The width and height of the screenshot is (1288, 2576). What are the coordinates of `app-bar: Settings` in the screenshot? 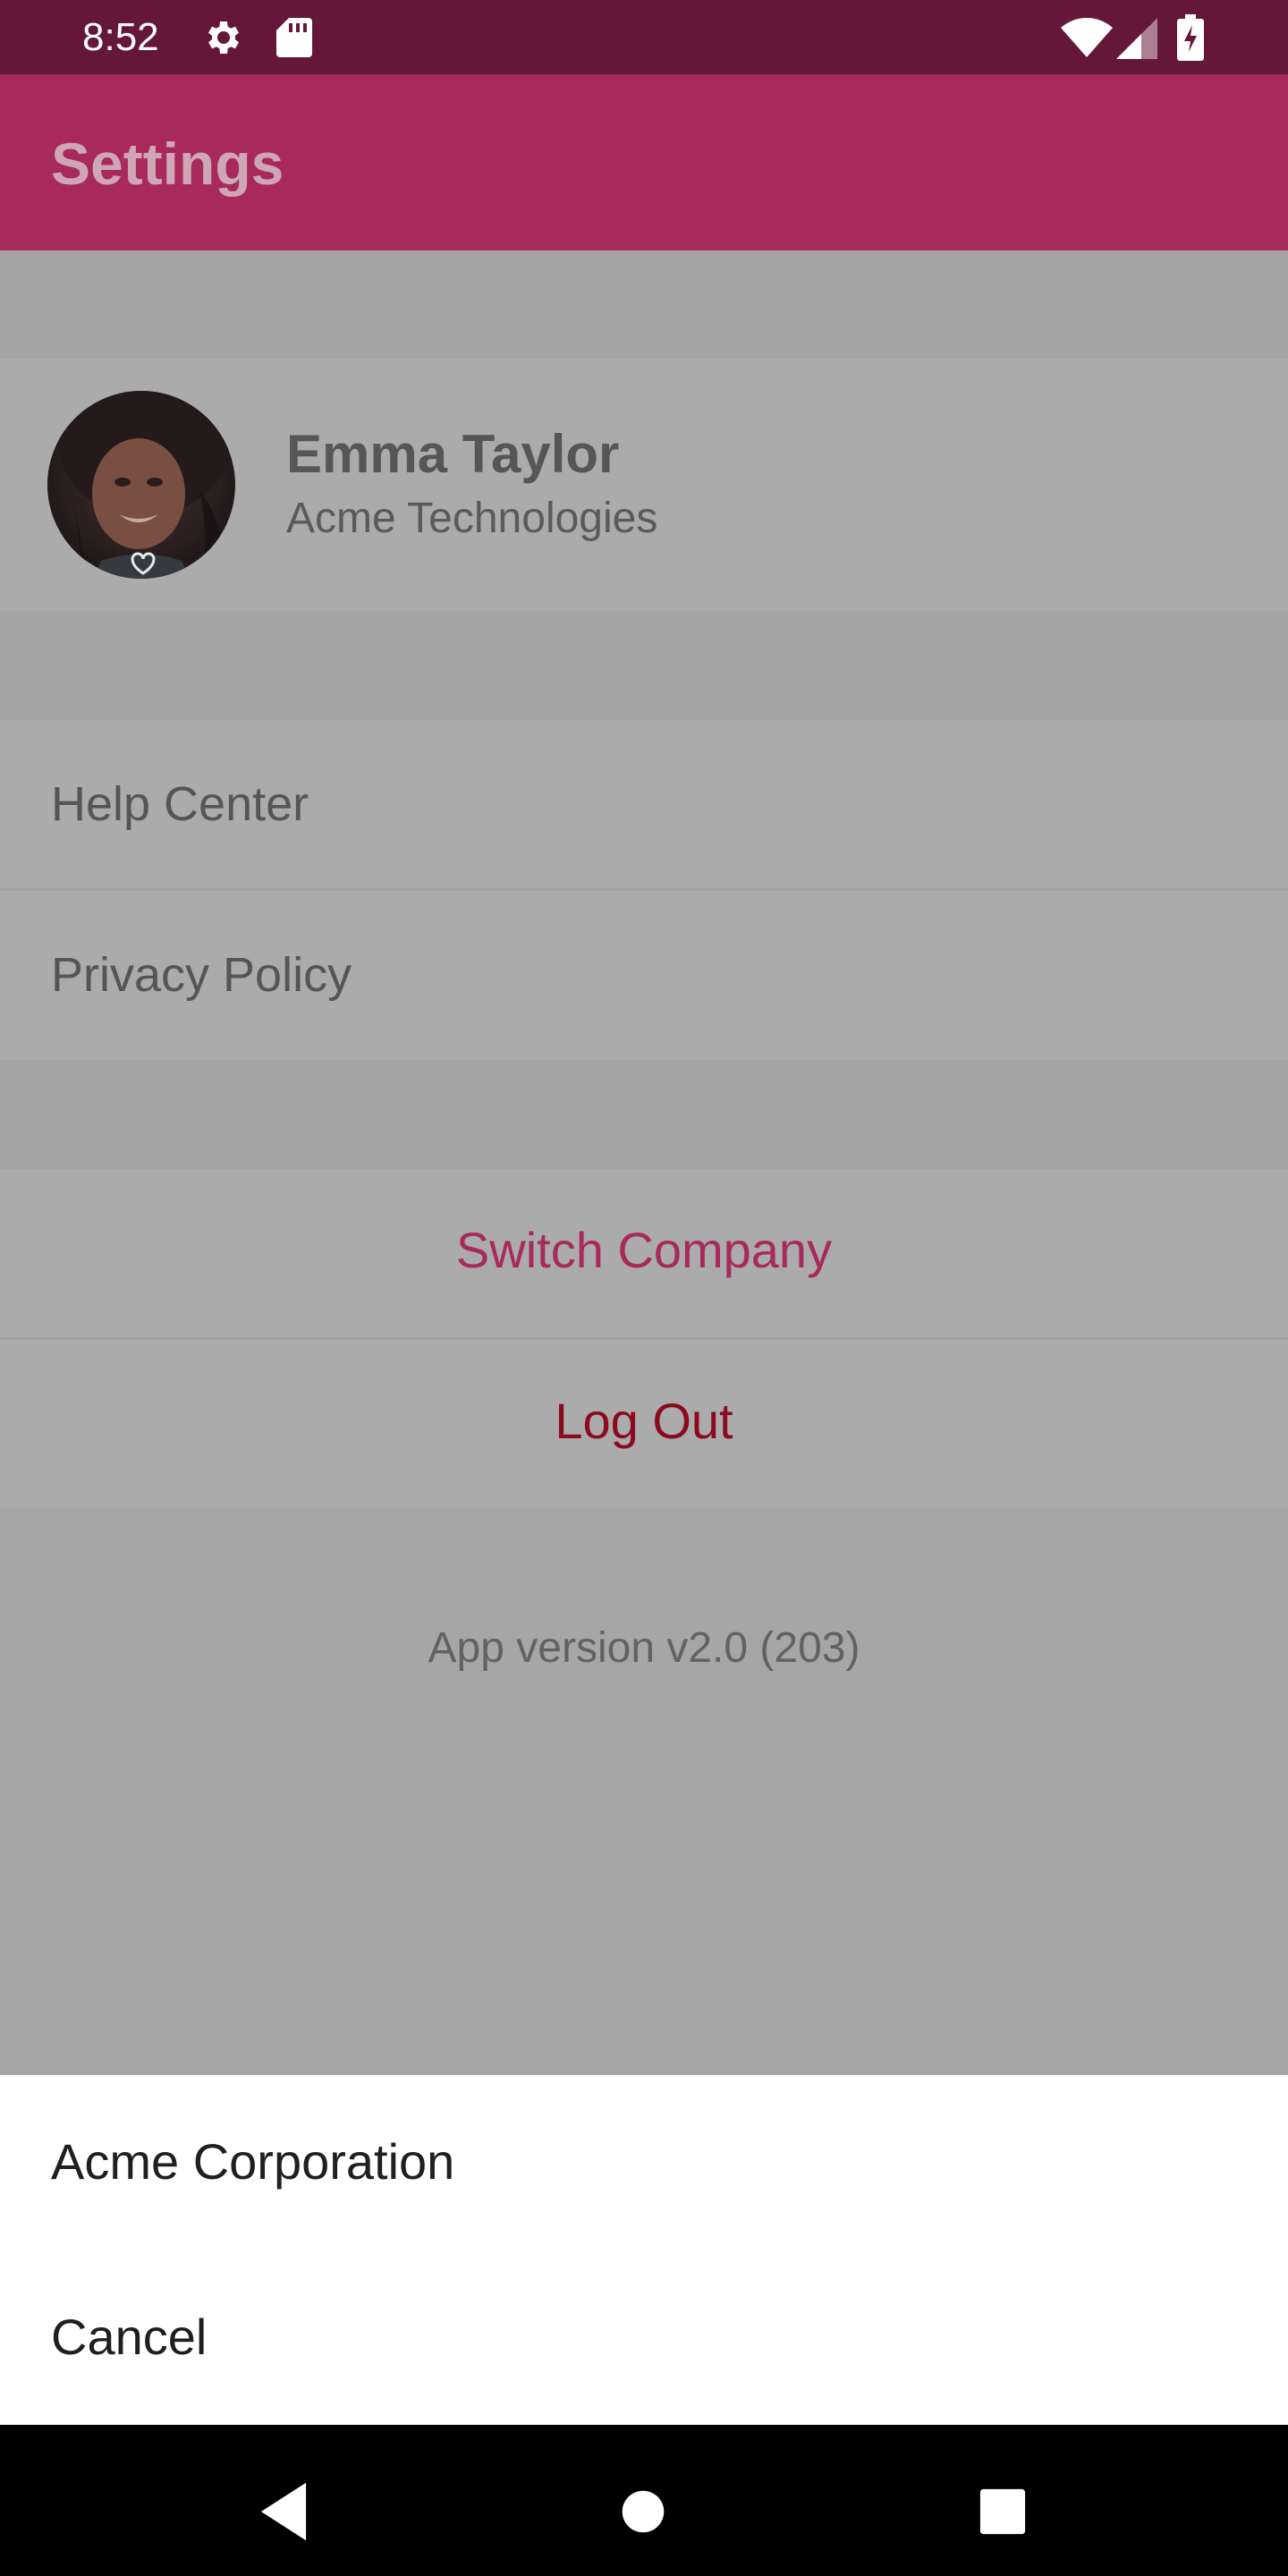 It's located at (644, 162).